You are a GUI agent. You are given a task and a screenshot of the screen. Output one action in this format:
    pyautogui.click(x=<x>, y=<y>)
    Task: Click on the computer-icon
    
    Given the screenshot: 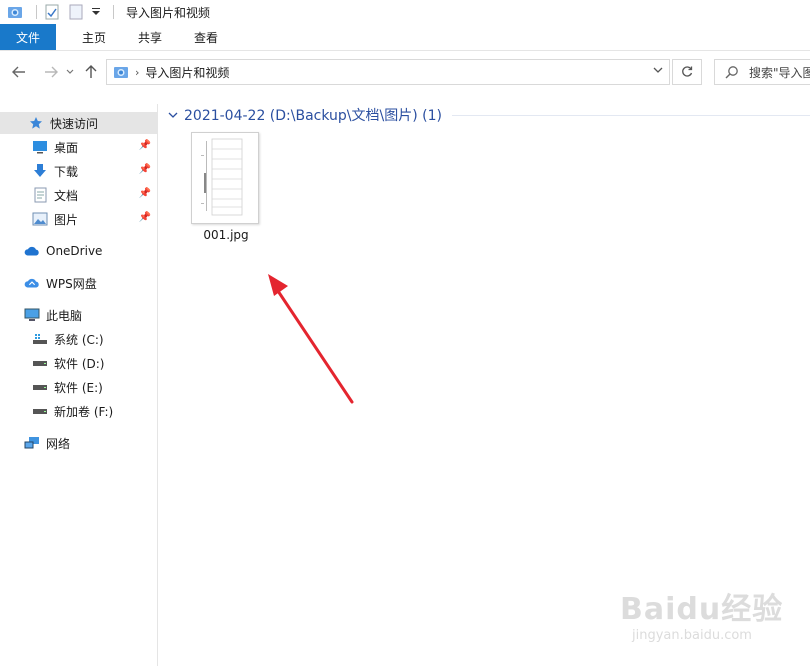 What is the action you would take?
    pyautogui.click(x=32, y=315)
    